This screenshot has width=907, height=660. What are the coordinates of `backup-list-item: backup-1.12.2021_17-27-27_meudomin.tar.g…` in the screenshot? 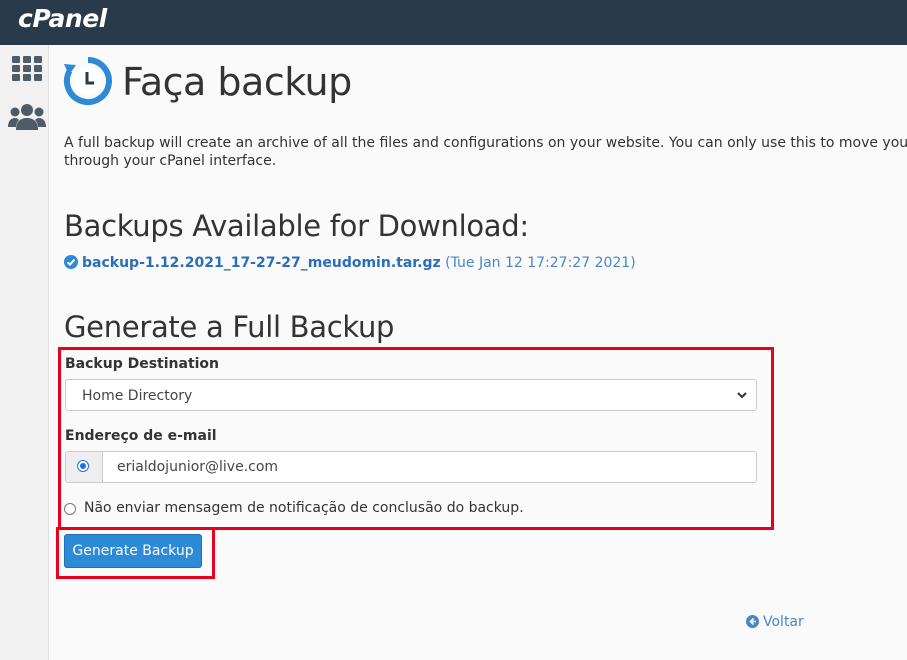 It's located at (350, 263).